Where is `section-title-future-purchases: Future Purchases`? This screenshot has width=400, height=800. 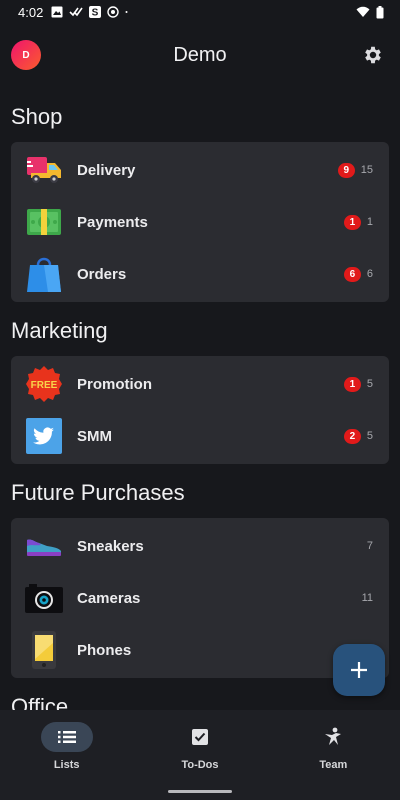
section-title-future-purchases: Future Purchases is located at coordinates (98, 492).